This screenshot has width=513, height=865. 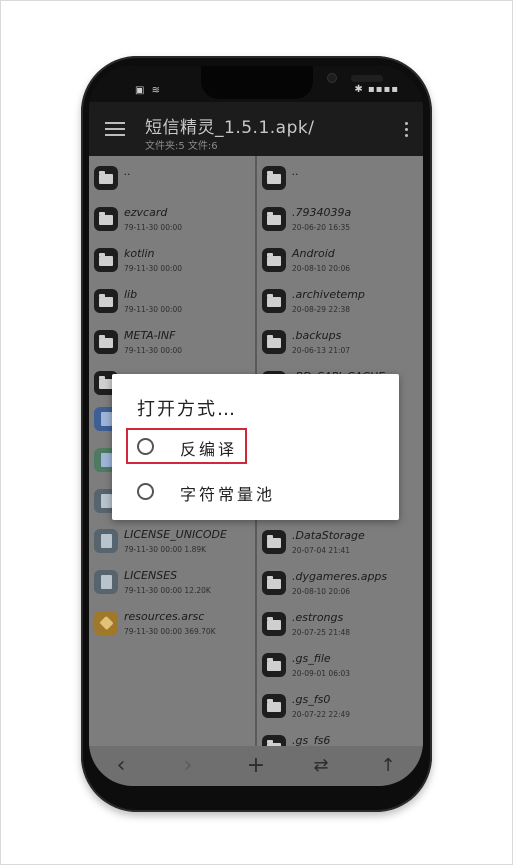 I want to click on file-meta: 20-07-25 21:48, so click(x=321, y=632).